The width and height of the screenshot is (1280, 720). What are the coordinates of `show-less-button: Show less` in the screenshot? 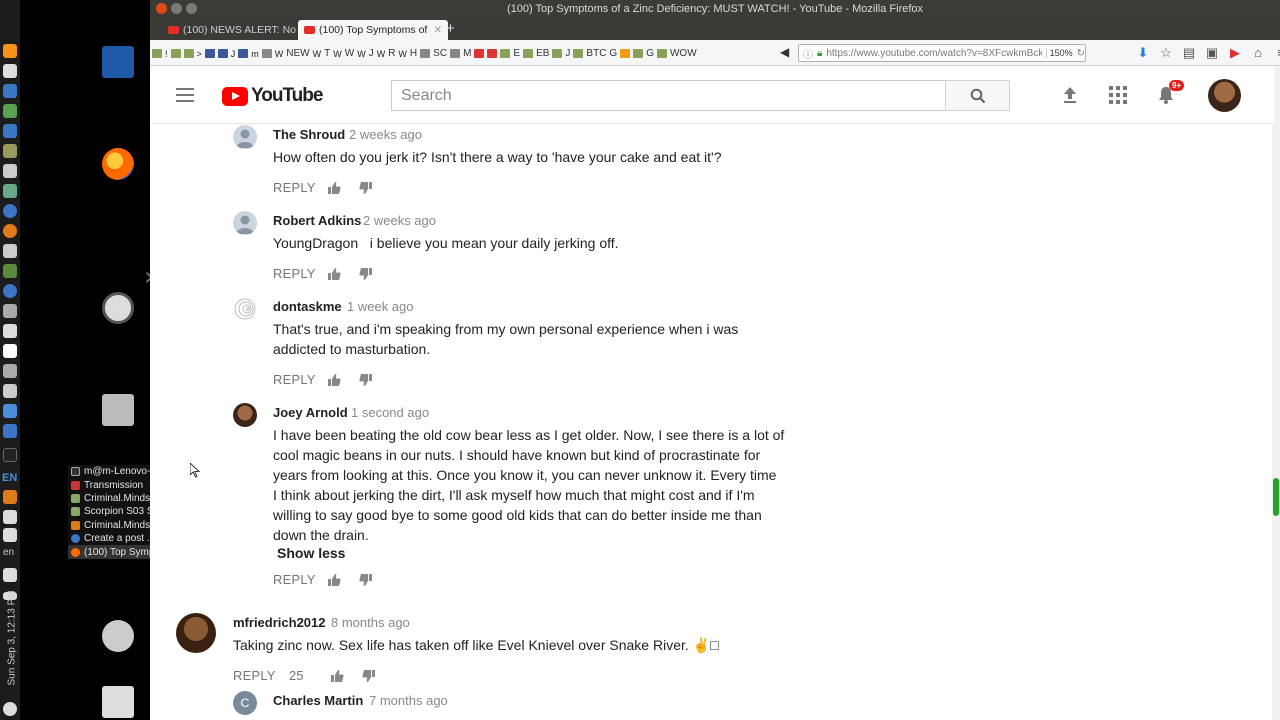 It's located at (311, 553).